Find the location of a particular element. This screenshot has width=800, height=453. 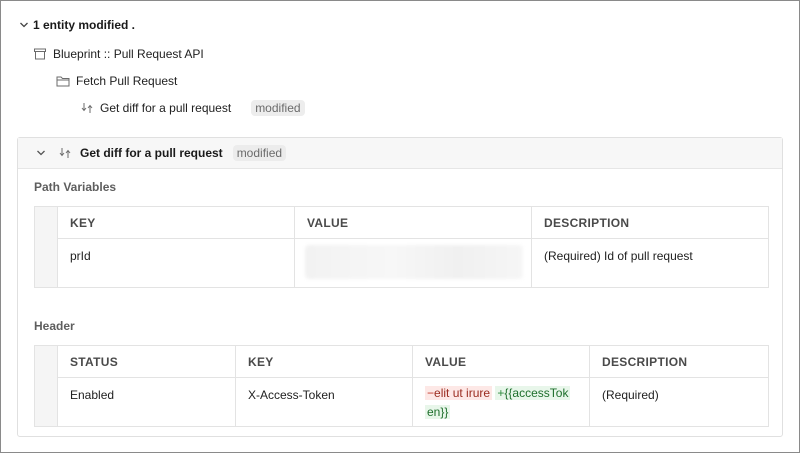

entity-summary-label: 1 entity modified . is located at coordinates (84, 25).